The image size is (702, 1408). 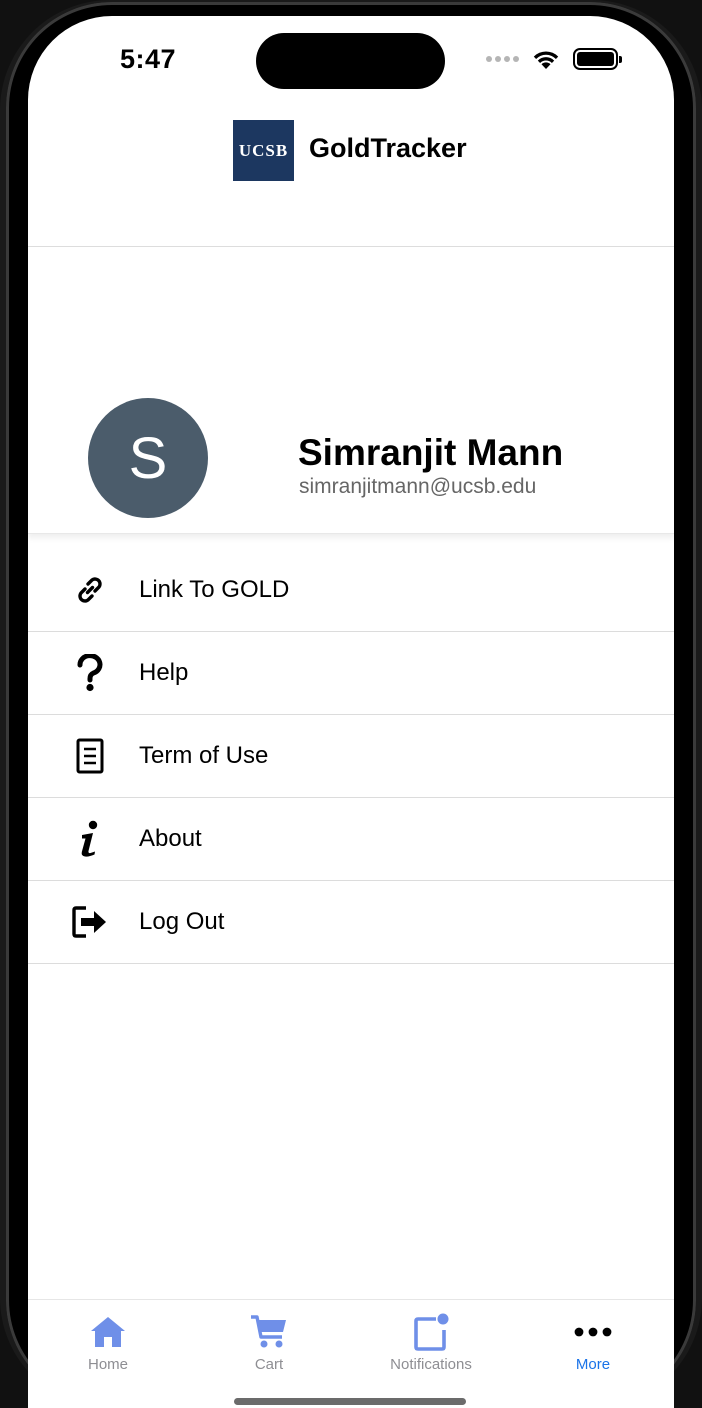 I want to click on avatar: S, so click(x=148, y=458).